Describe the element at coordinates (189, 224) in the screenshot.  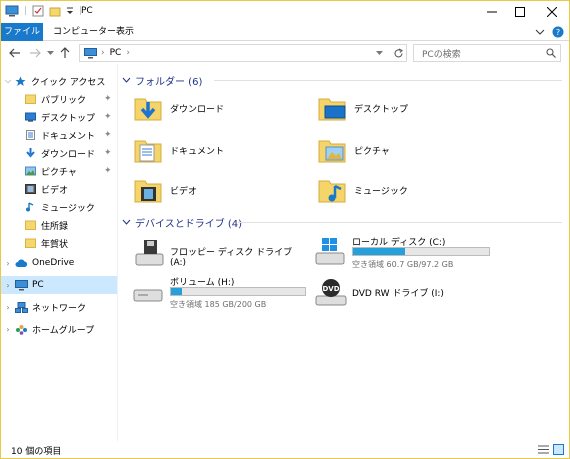
I see `group-title: デバイスとドライブ (4)` at that location.